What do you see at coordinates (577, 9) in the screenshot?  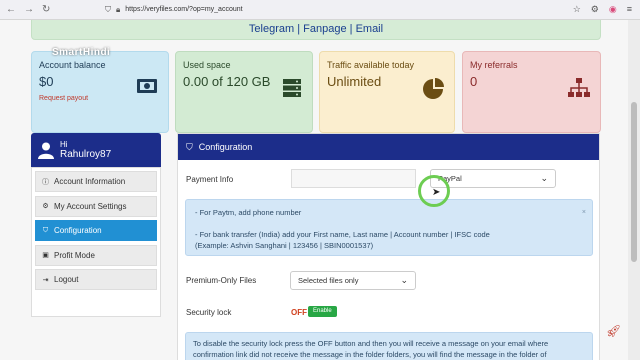 I see `bookmark-icon: ☆` at bounding box center [577, 9].